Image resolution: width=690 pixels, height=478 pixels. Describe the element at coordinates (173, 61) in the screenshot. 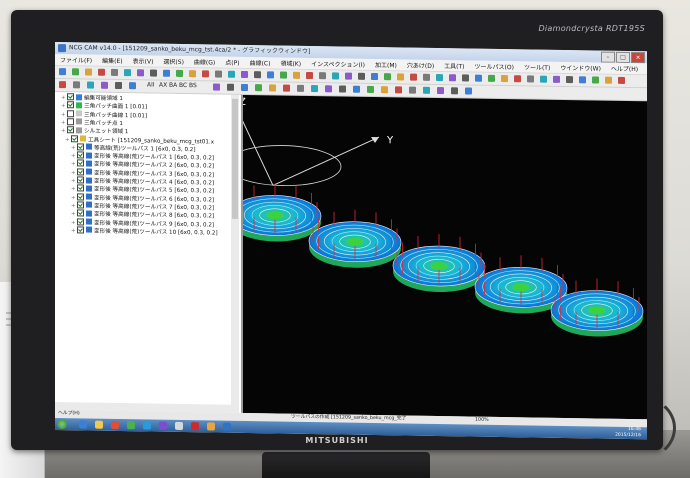

I see `menu-item: 選択(S)` at that location.